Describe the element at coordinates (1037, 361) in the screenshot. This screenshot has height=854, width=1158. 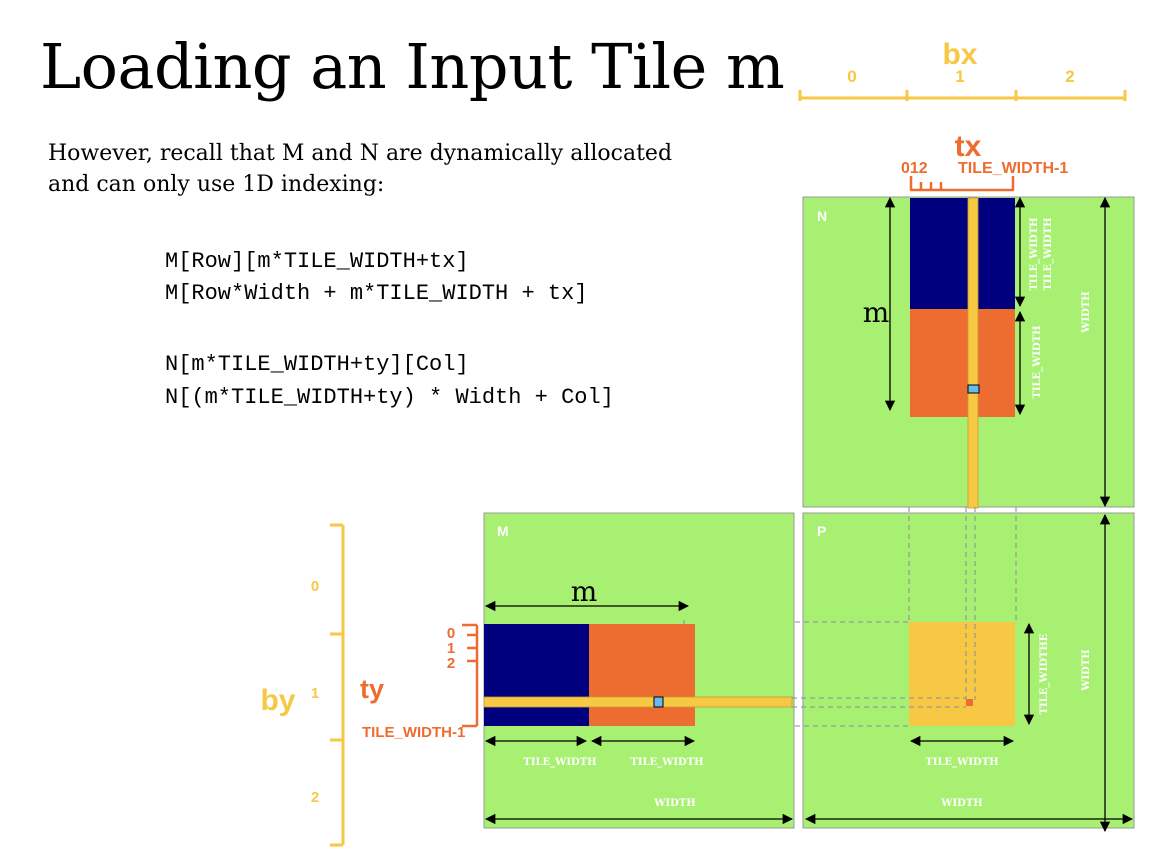
I see `n-tile-width-label-3: TILE_WIDTH` at that location.